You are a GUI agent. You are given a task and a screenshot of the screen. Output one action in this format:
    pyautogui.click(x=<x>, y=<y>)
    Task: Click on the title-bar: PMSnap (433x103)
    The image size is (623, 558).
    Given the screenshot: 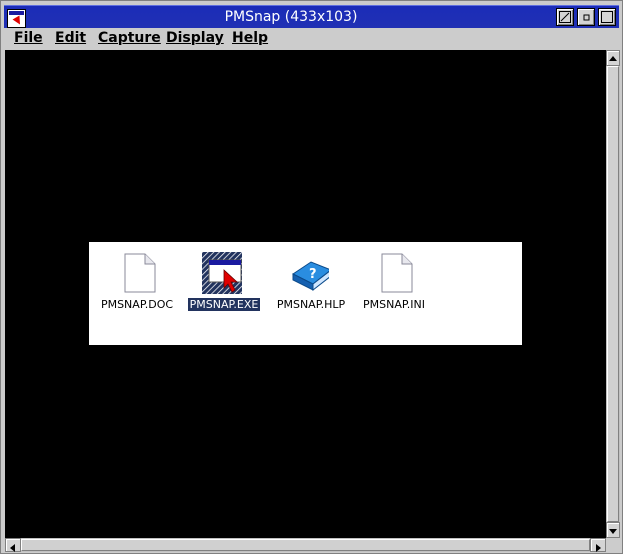 What is the action you would take?
    pyautogui.click(x=311, y=16)
    